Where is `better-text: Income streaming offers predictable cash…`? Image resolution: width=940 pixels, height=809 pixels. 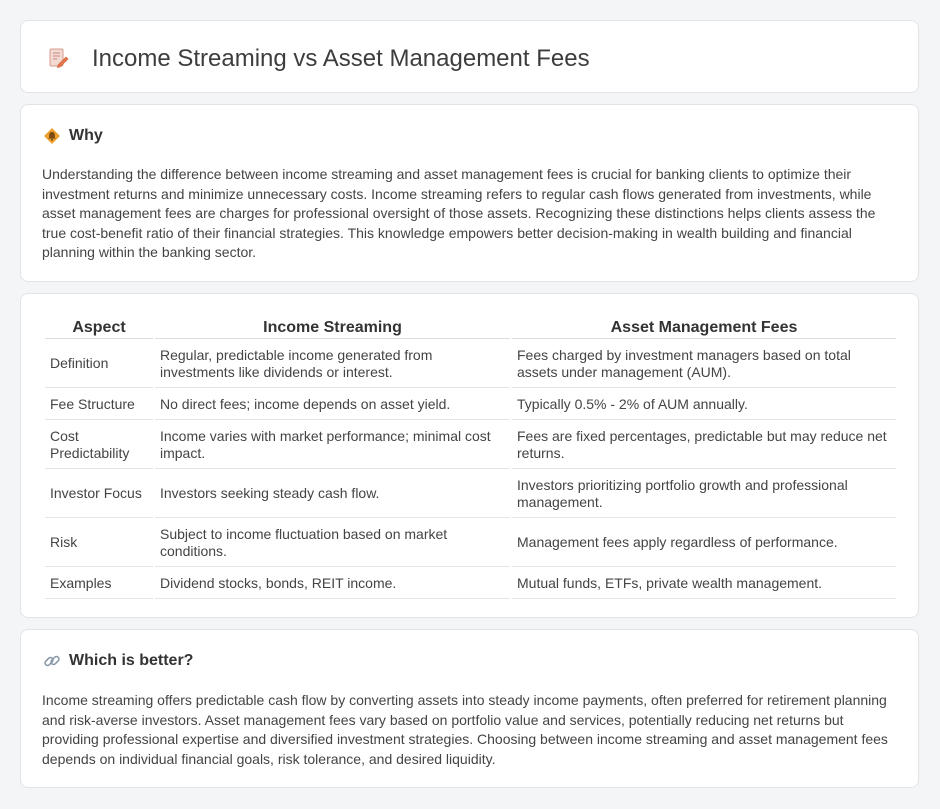 better-text: Income streaming offers predictable cash… is located at coordinates (465, 729).